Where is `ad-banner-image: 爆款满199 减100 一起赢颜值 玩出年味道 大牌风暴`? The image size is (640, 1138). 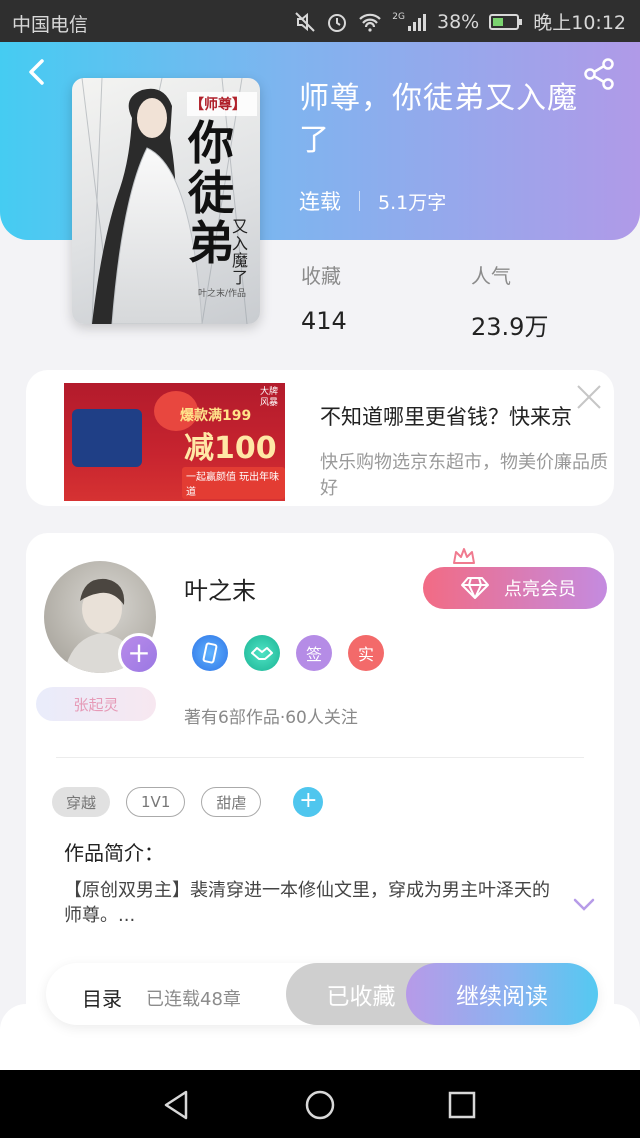
ad-banner-image: 爆款满199 减100 一起赢颜值 玩出年味道 大牌风暴 is located at coordinates (174, 442).